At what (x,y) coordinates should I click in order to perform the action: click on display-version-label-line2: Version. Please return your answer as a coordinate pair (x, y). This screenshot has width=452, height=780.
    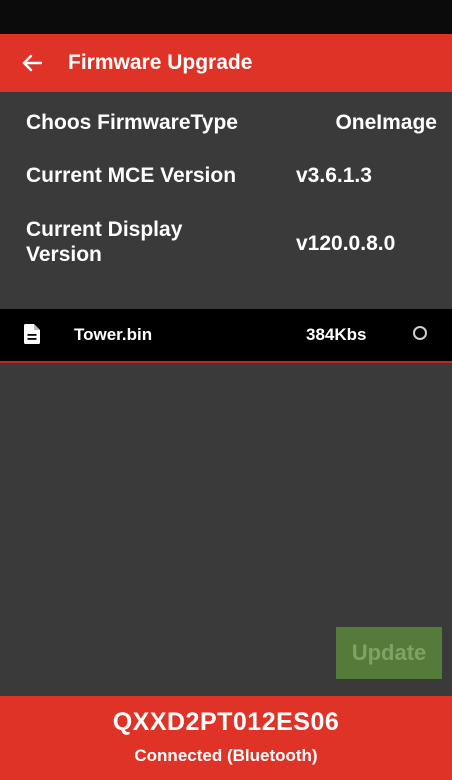
    Looking at the image, I should click on (64, 254).